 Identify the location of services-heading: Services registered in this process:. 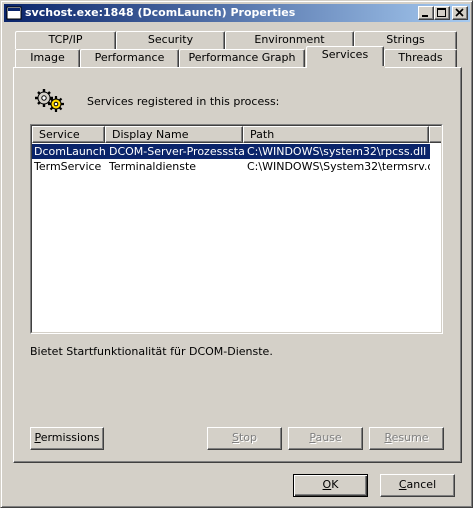
(183, 101).